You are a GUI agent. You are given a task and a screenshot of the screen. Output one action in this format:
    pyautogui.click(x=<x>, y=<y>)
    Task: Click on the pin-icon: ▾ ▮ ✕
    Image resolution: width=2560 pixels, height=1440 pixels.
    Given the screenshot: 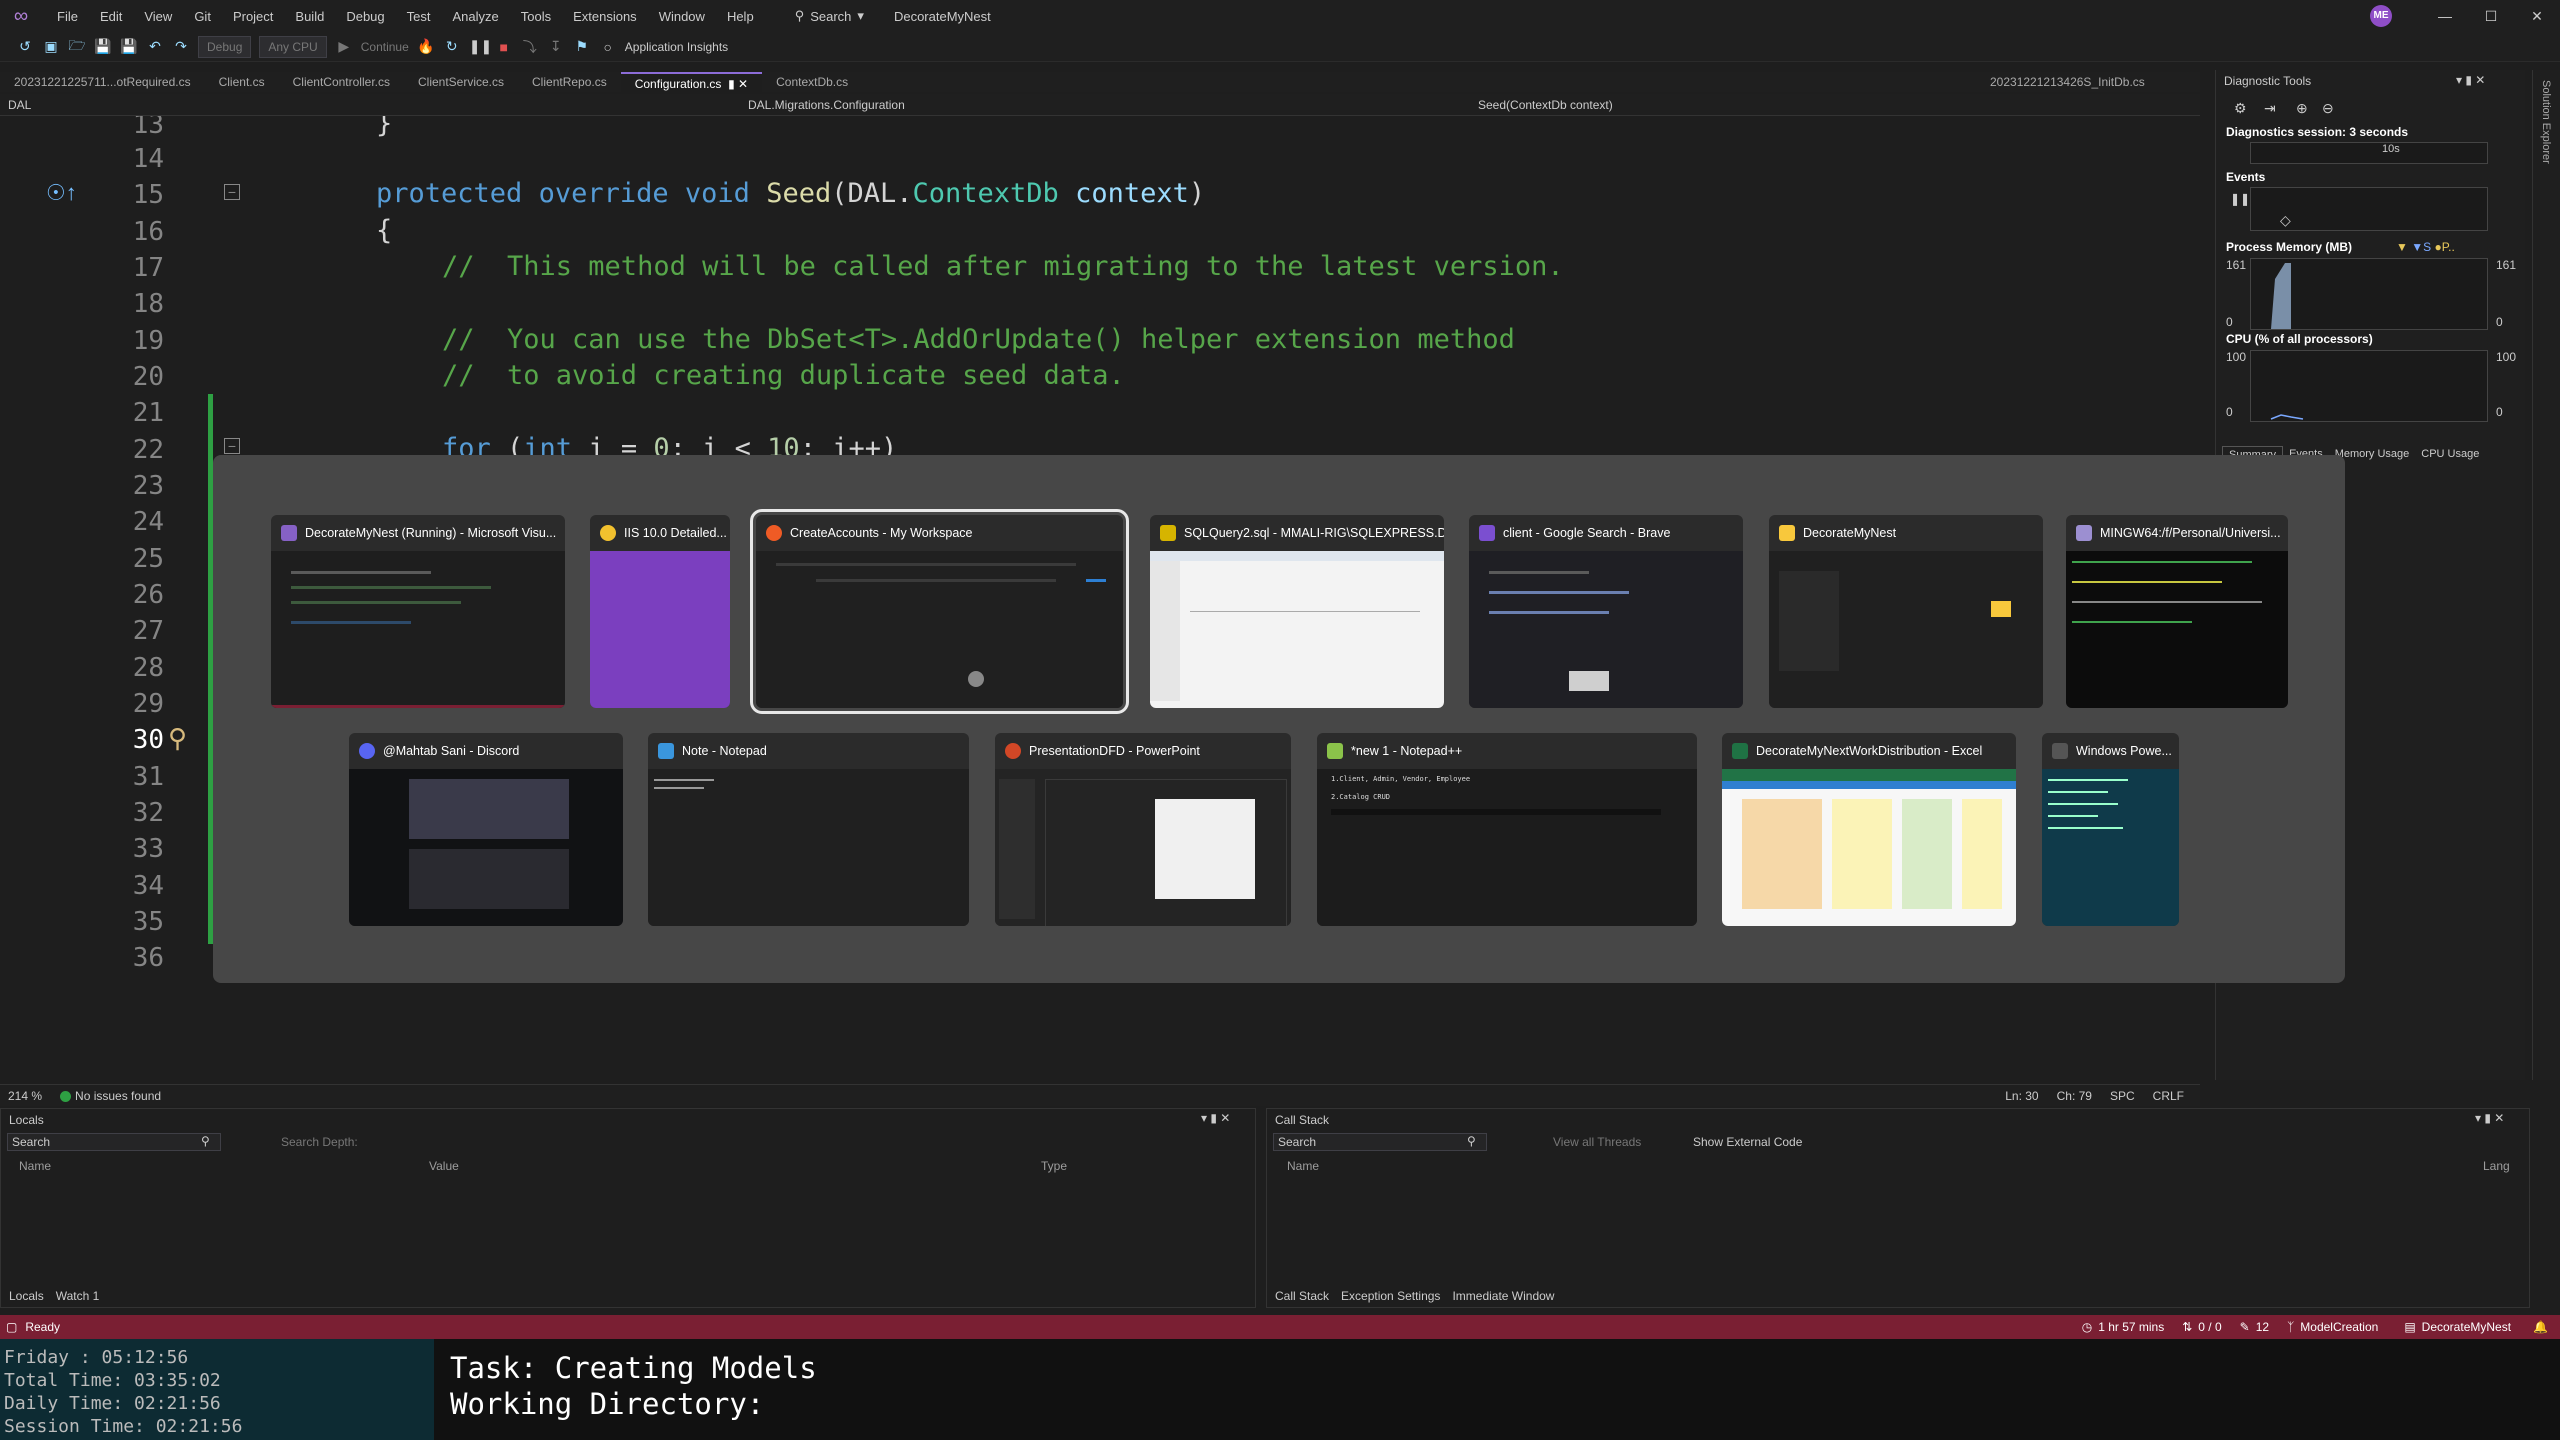 What is the action you would take?
    pyautogui.click(x=2470, y=80)
    